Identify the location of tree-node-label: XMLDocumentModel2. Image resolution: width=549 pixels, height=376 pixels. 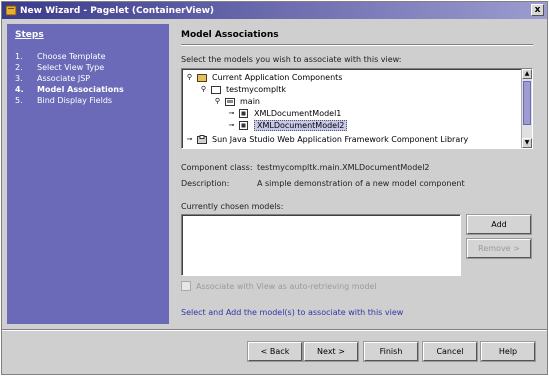
(301, 125).